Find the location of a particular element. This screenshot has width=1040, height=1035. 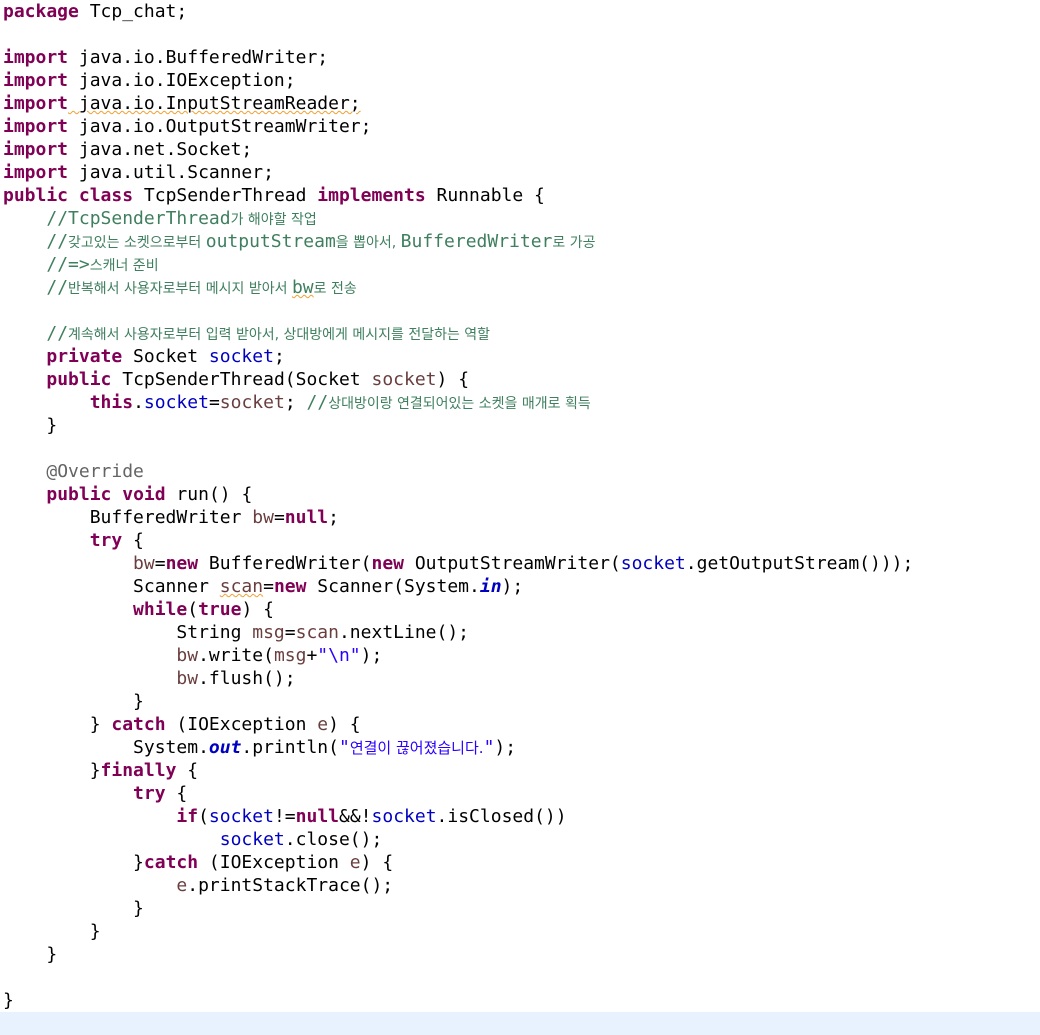

code-line-29: bw.write(msg+"\n"); is located at coordinates (279, 655).